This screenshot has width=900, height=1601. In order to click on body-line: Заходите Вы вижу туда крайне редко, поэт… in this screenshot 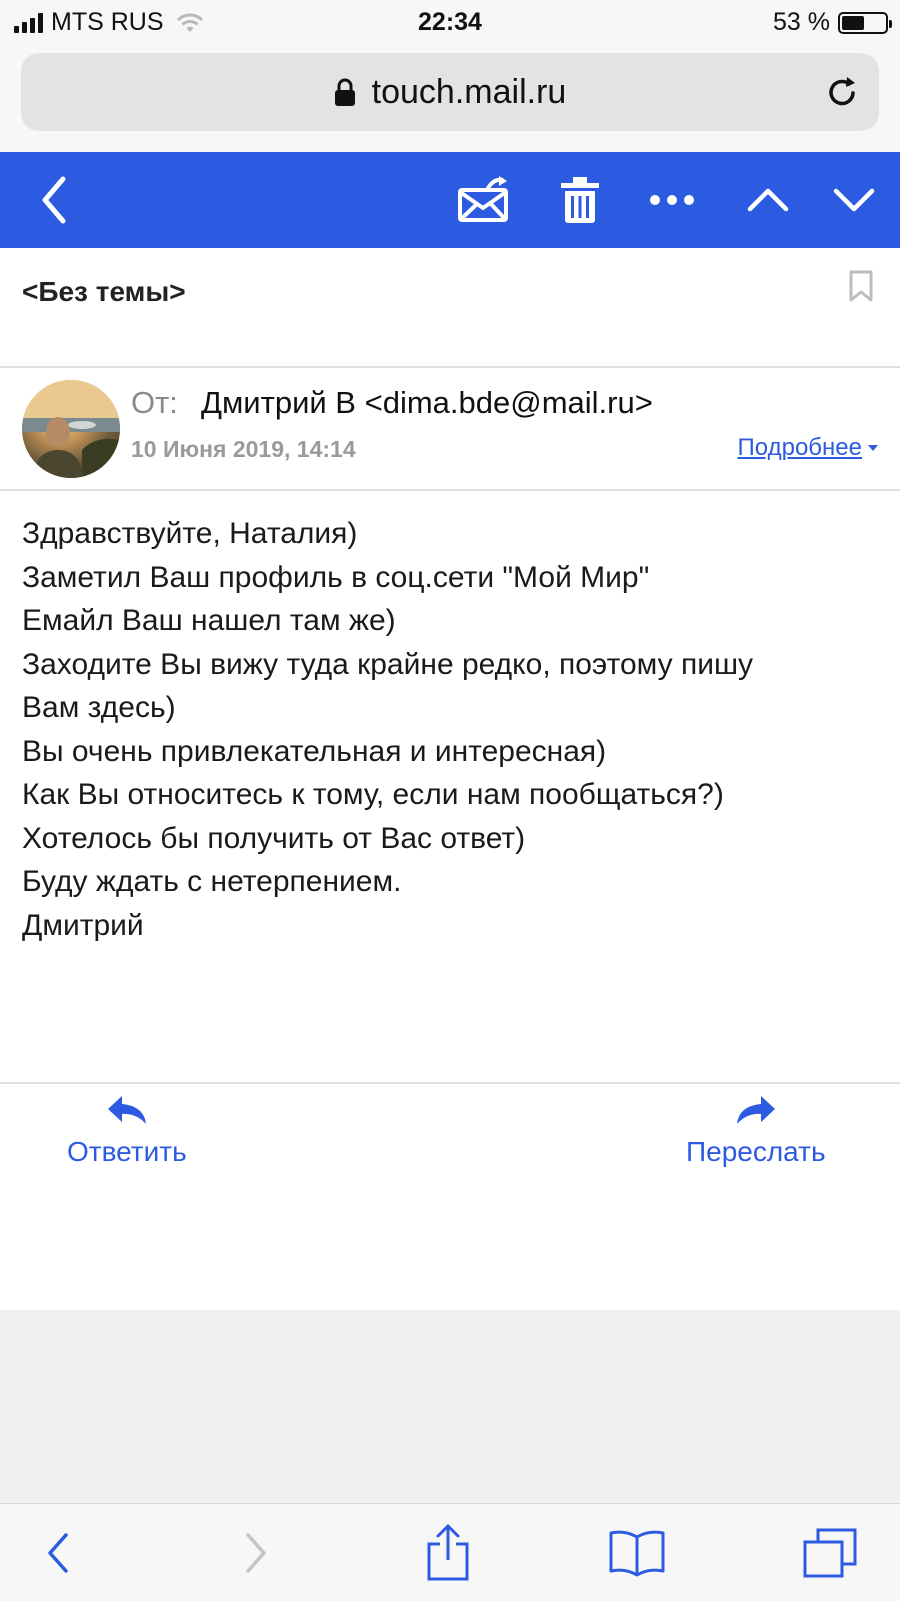, I will do `click(388, 664)`.